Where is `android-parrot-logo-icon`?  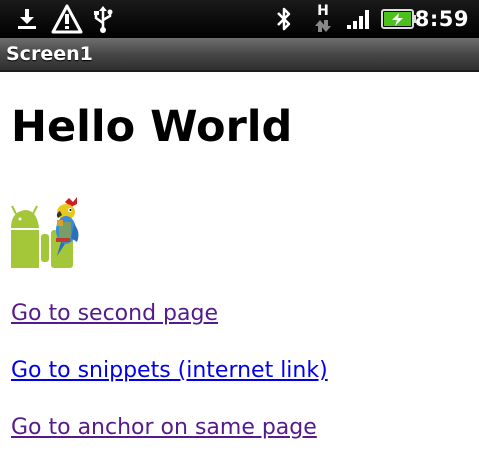
android-parrot-logo-icon is located at coordinates (47, 231).